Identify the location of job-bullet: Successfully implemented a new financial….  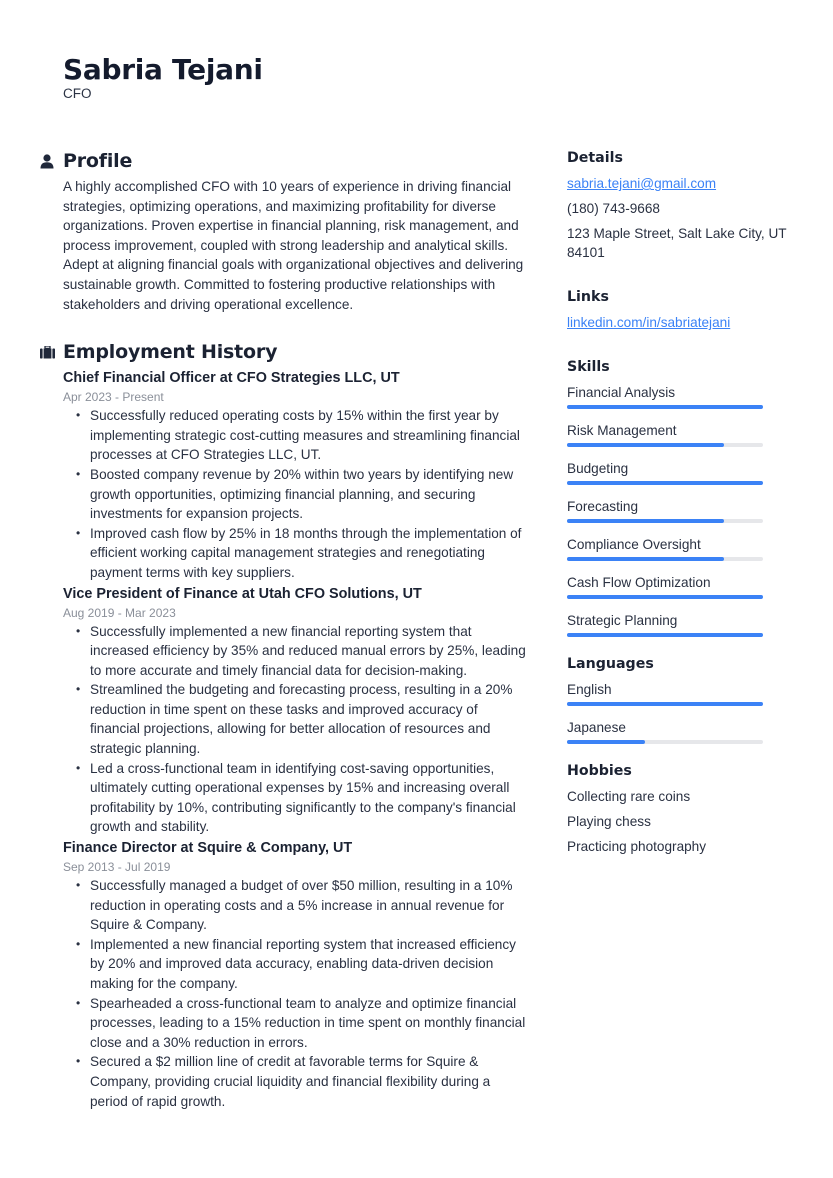
(303, 651).